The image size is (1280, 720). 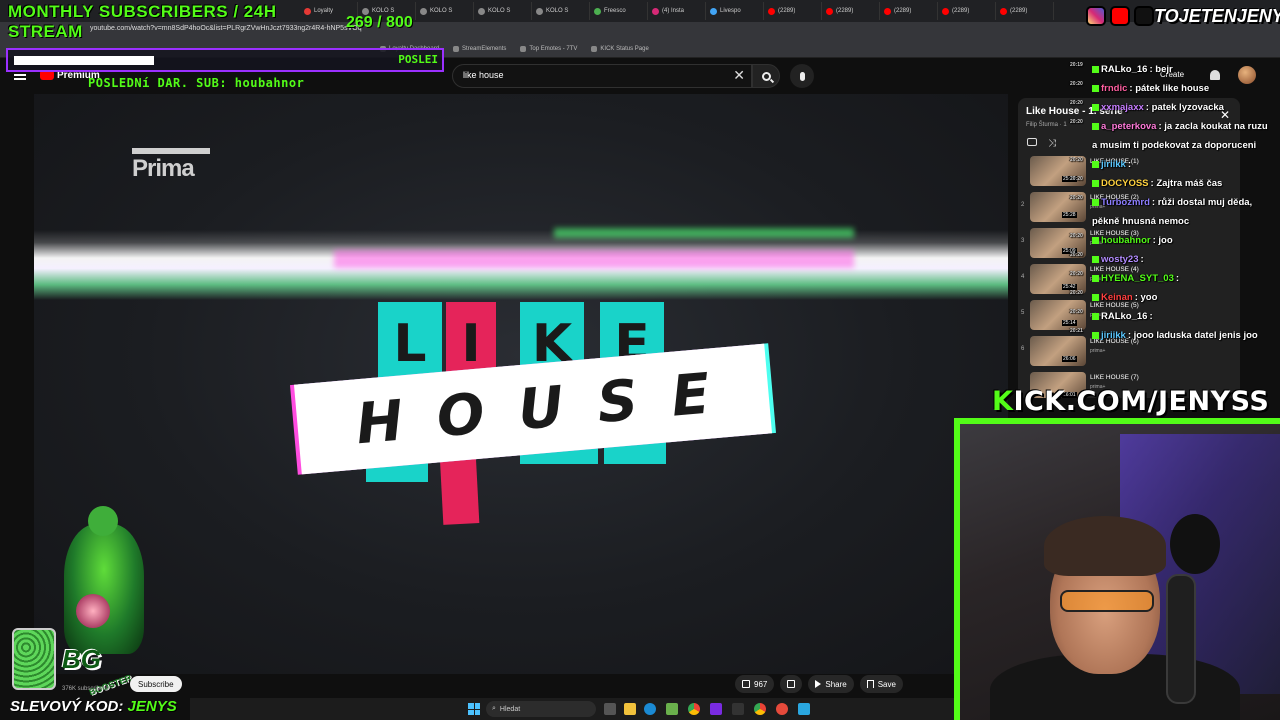 What do you see at coordinates (1107, 601) in the screenshot?
I see `cam-glasses` at bounding box center [1107, 601].